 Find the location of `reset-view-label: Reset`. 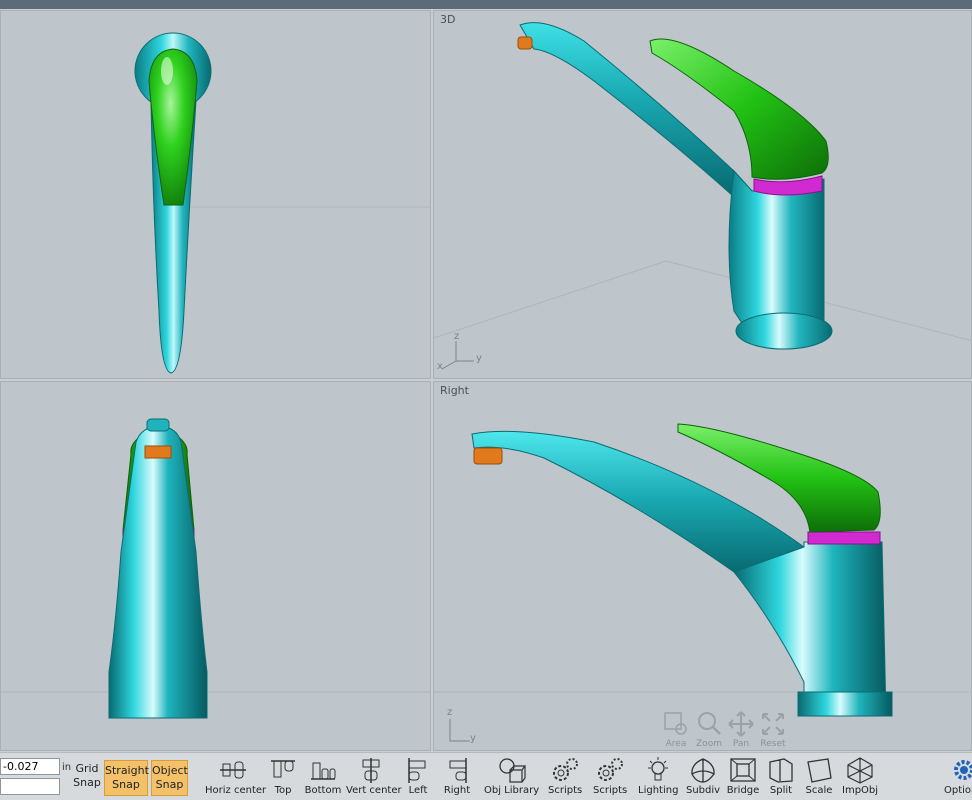

reset-view-label: Reset is located at coordinates (773, 744).